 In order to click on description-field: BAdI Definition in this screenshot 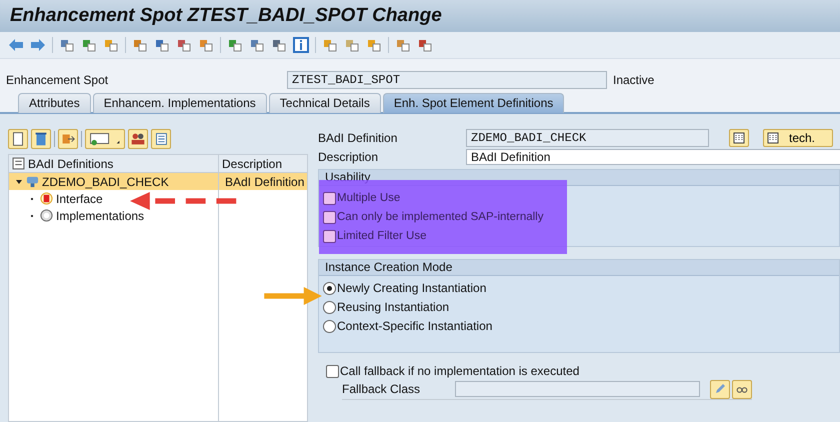, I will do `click(653, 156)`.